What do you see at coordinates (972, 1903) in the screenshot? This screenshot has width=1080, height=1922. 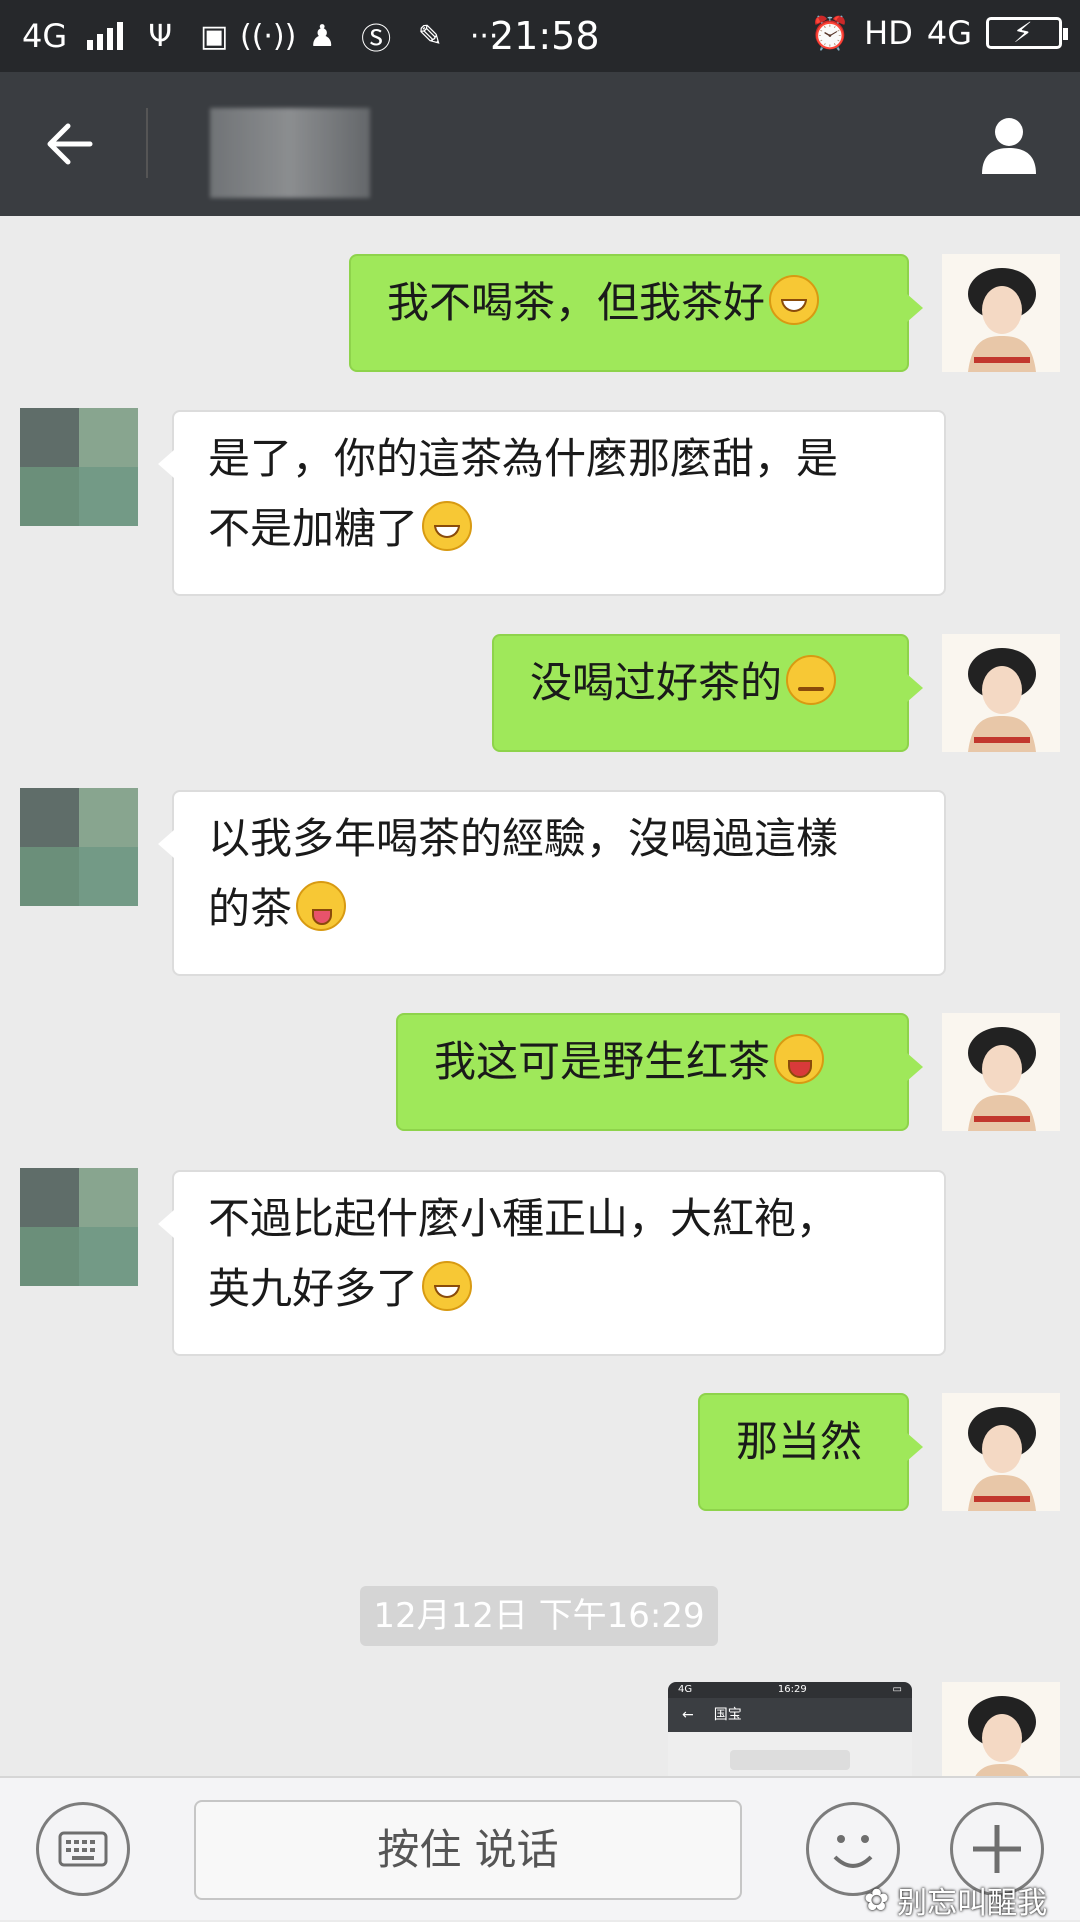 I see `watermark-text: 别忘叫醒我` at bounding box center [972, 1903].